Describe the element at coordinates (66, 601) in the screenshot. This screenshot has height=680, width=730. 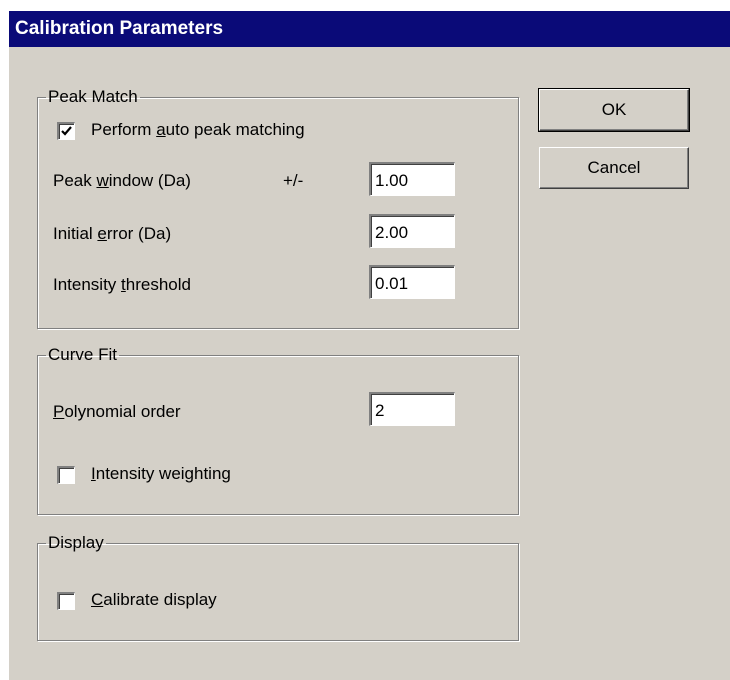
I see `calibrate-display-checkbox` at that location.